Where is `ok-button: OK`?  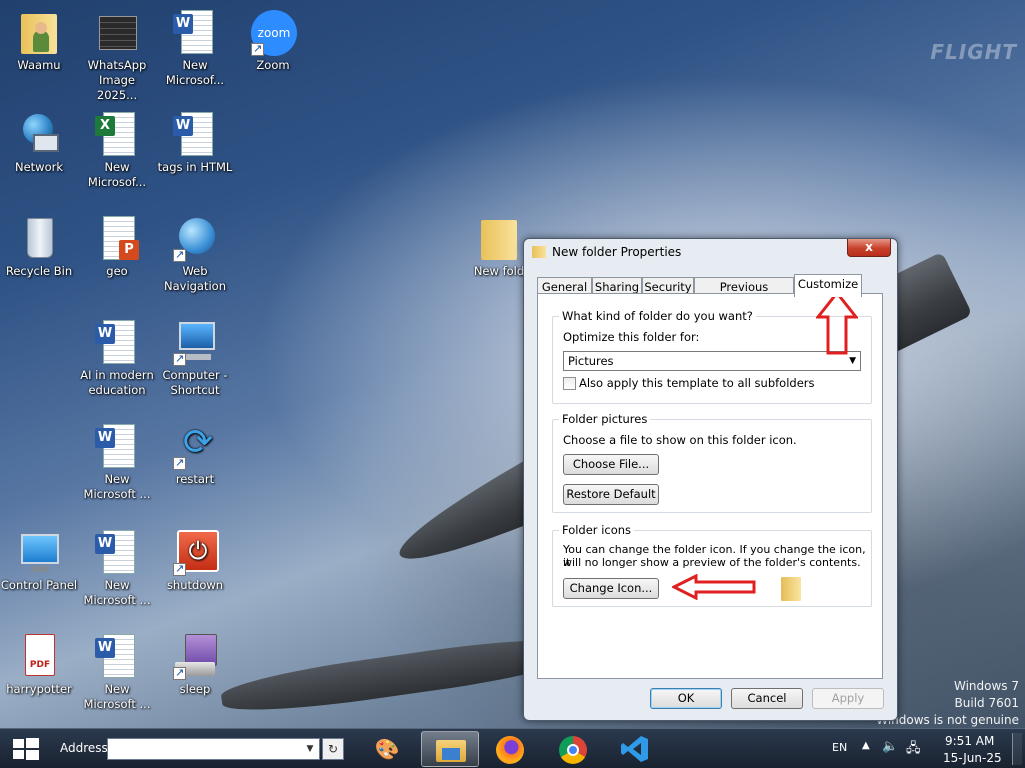 ok-button: OK is located at coordinates (686, 698).